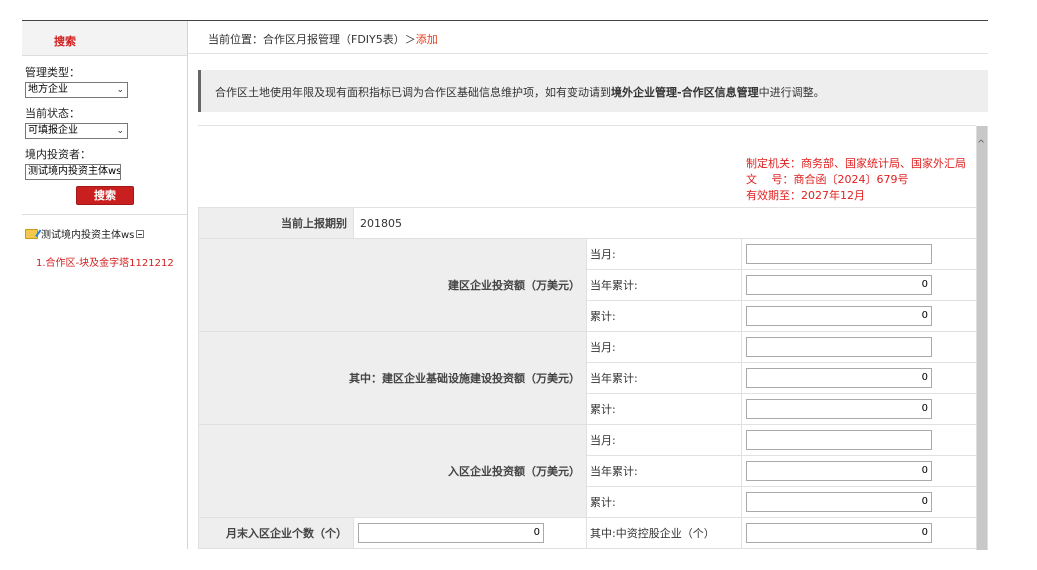  What do you see at coordinates (276, 223) in the screenshot?
I see `period-label: 当前上报期别` at bounding box center [276, 223].